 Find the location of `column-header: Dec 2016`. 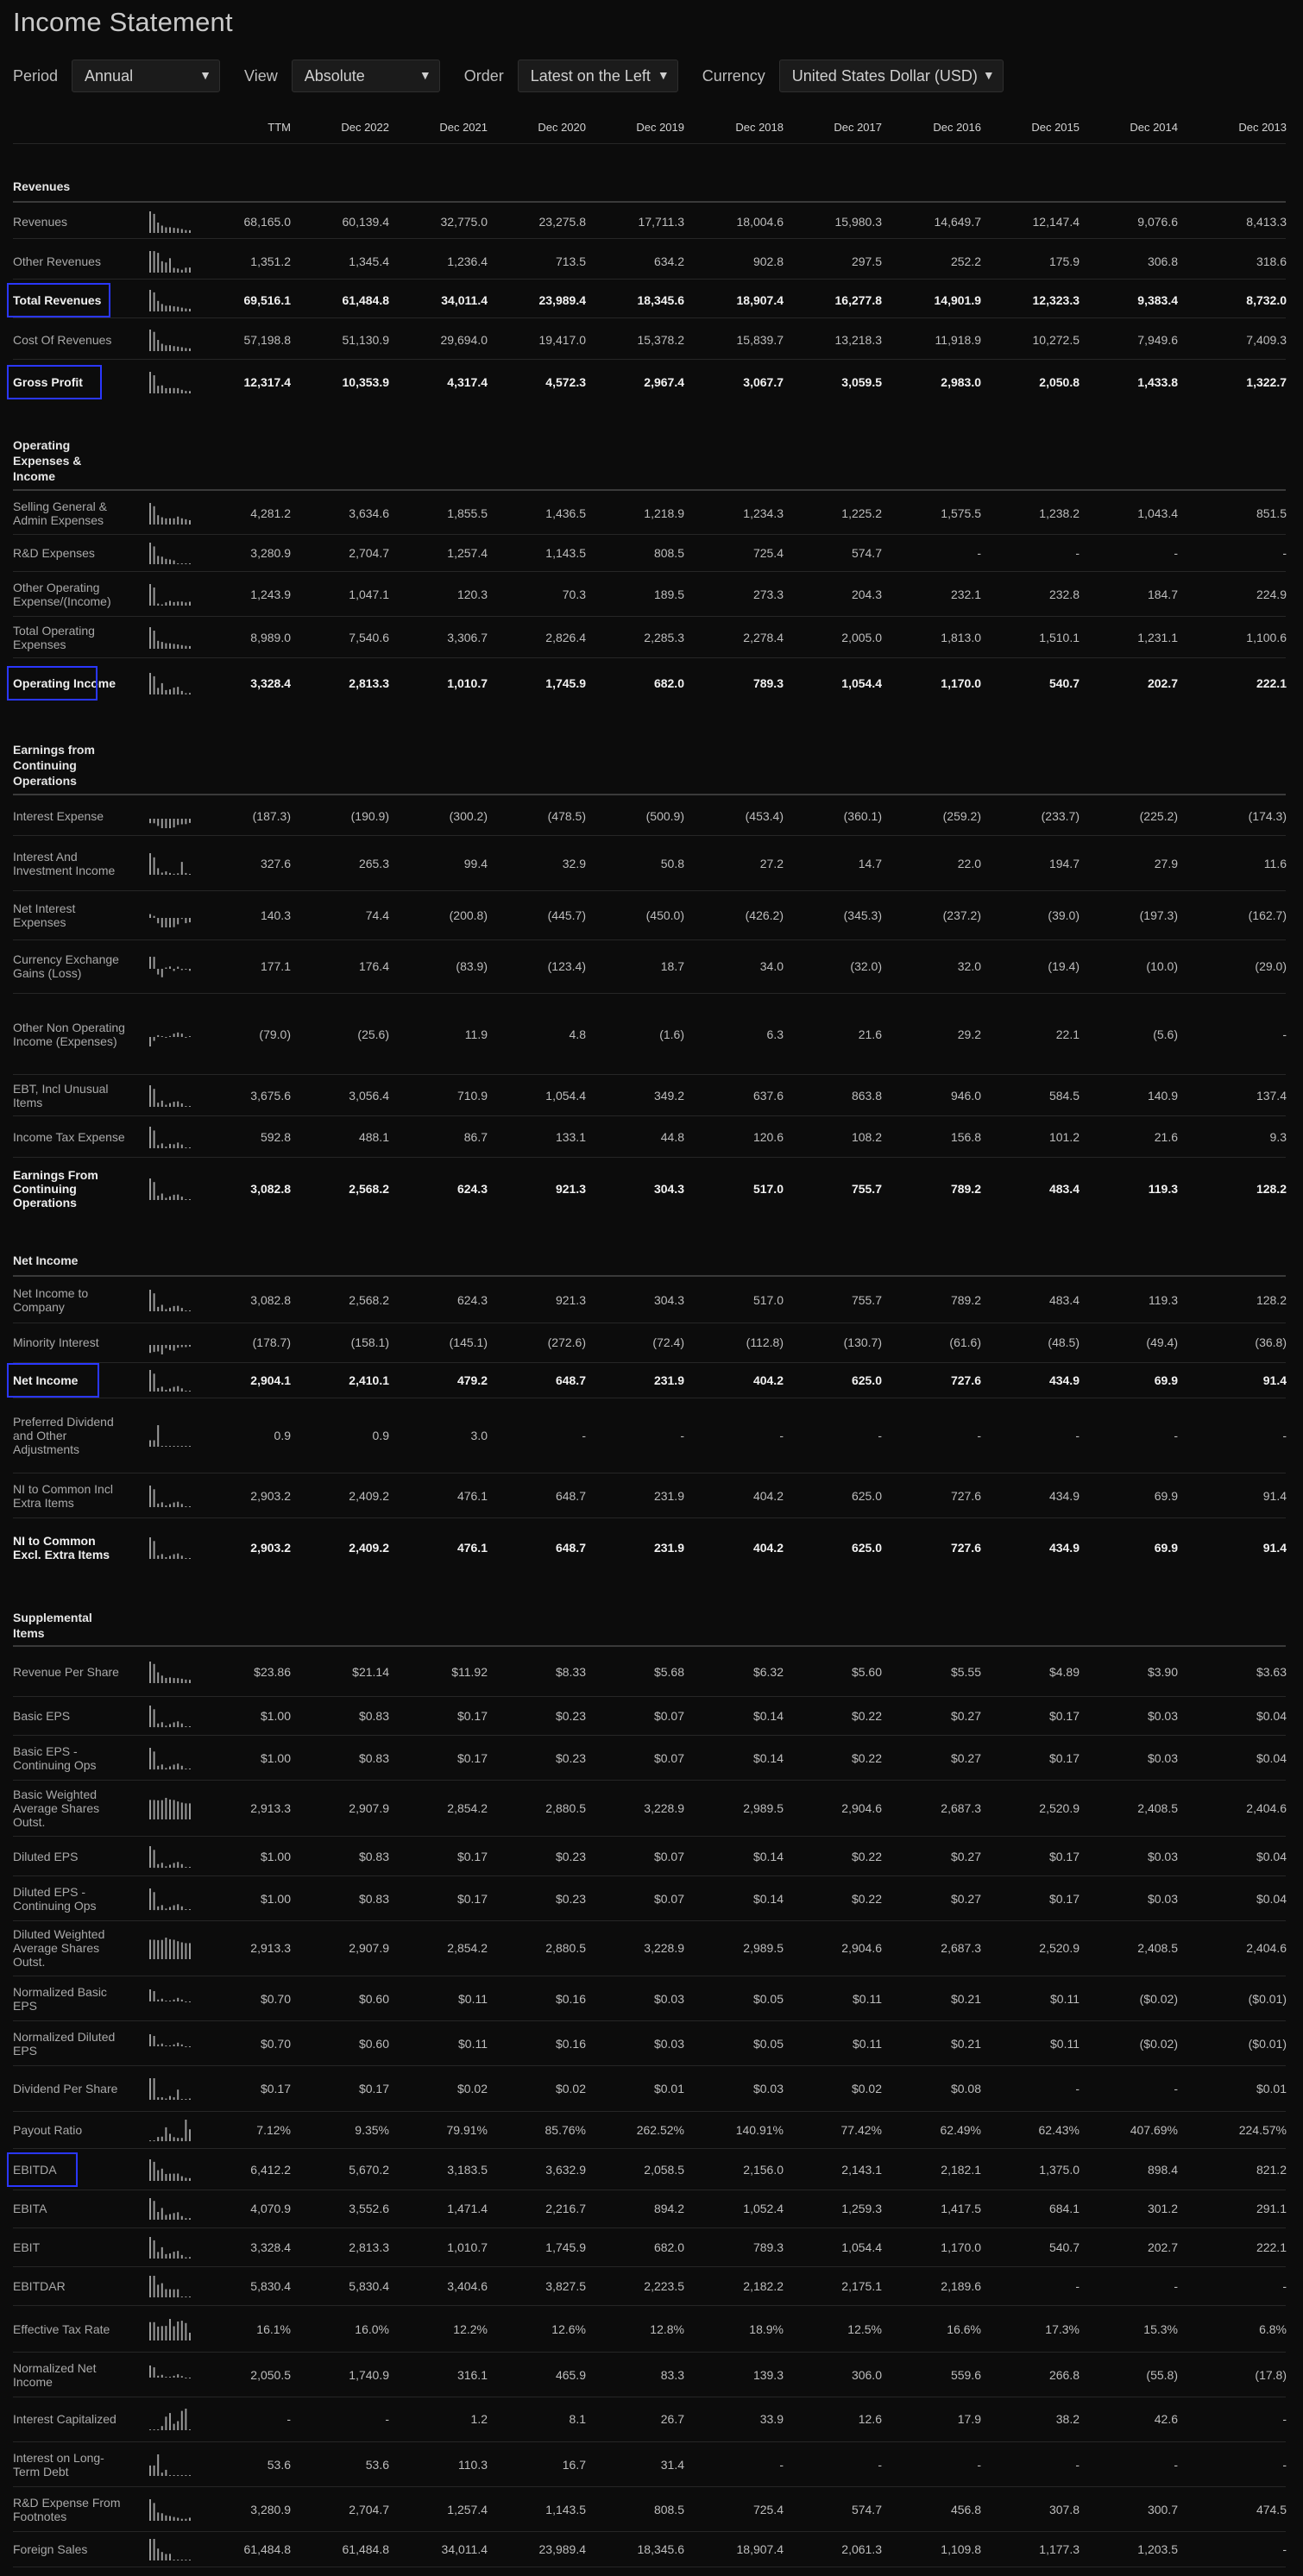

column-header: Dec 2016 is located at coordinates (933, 127).